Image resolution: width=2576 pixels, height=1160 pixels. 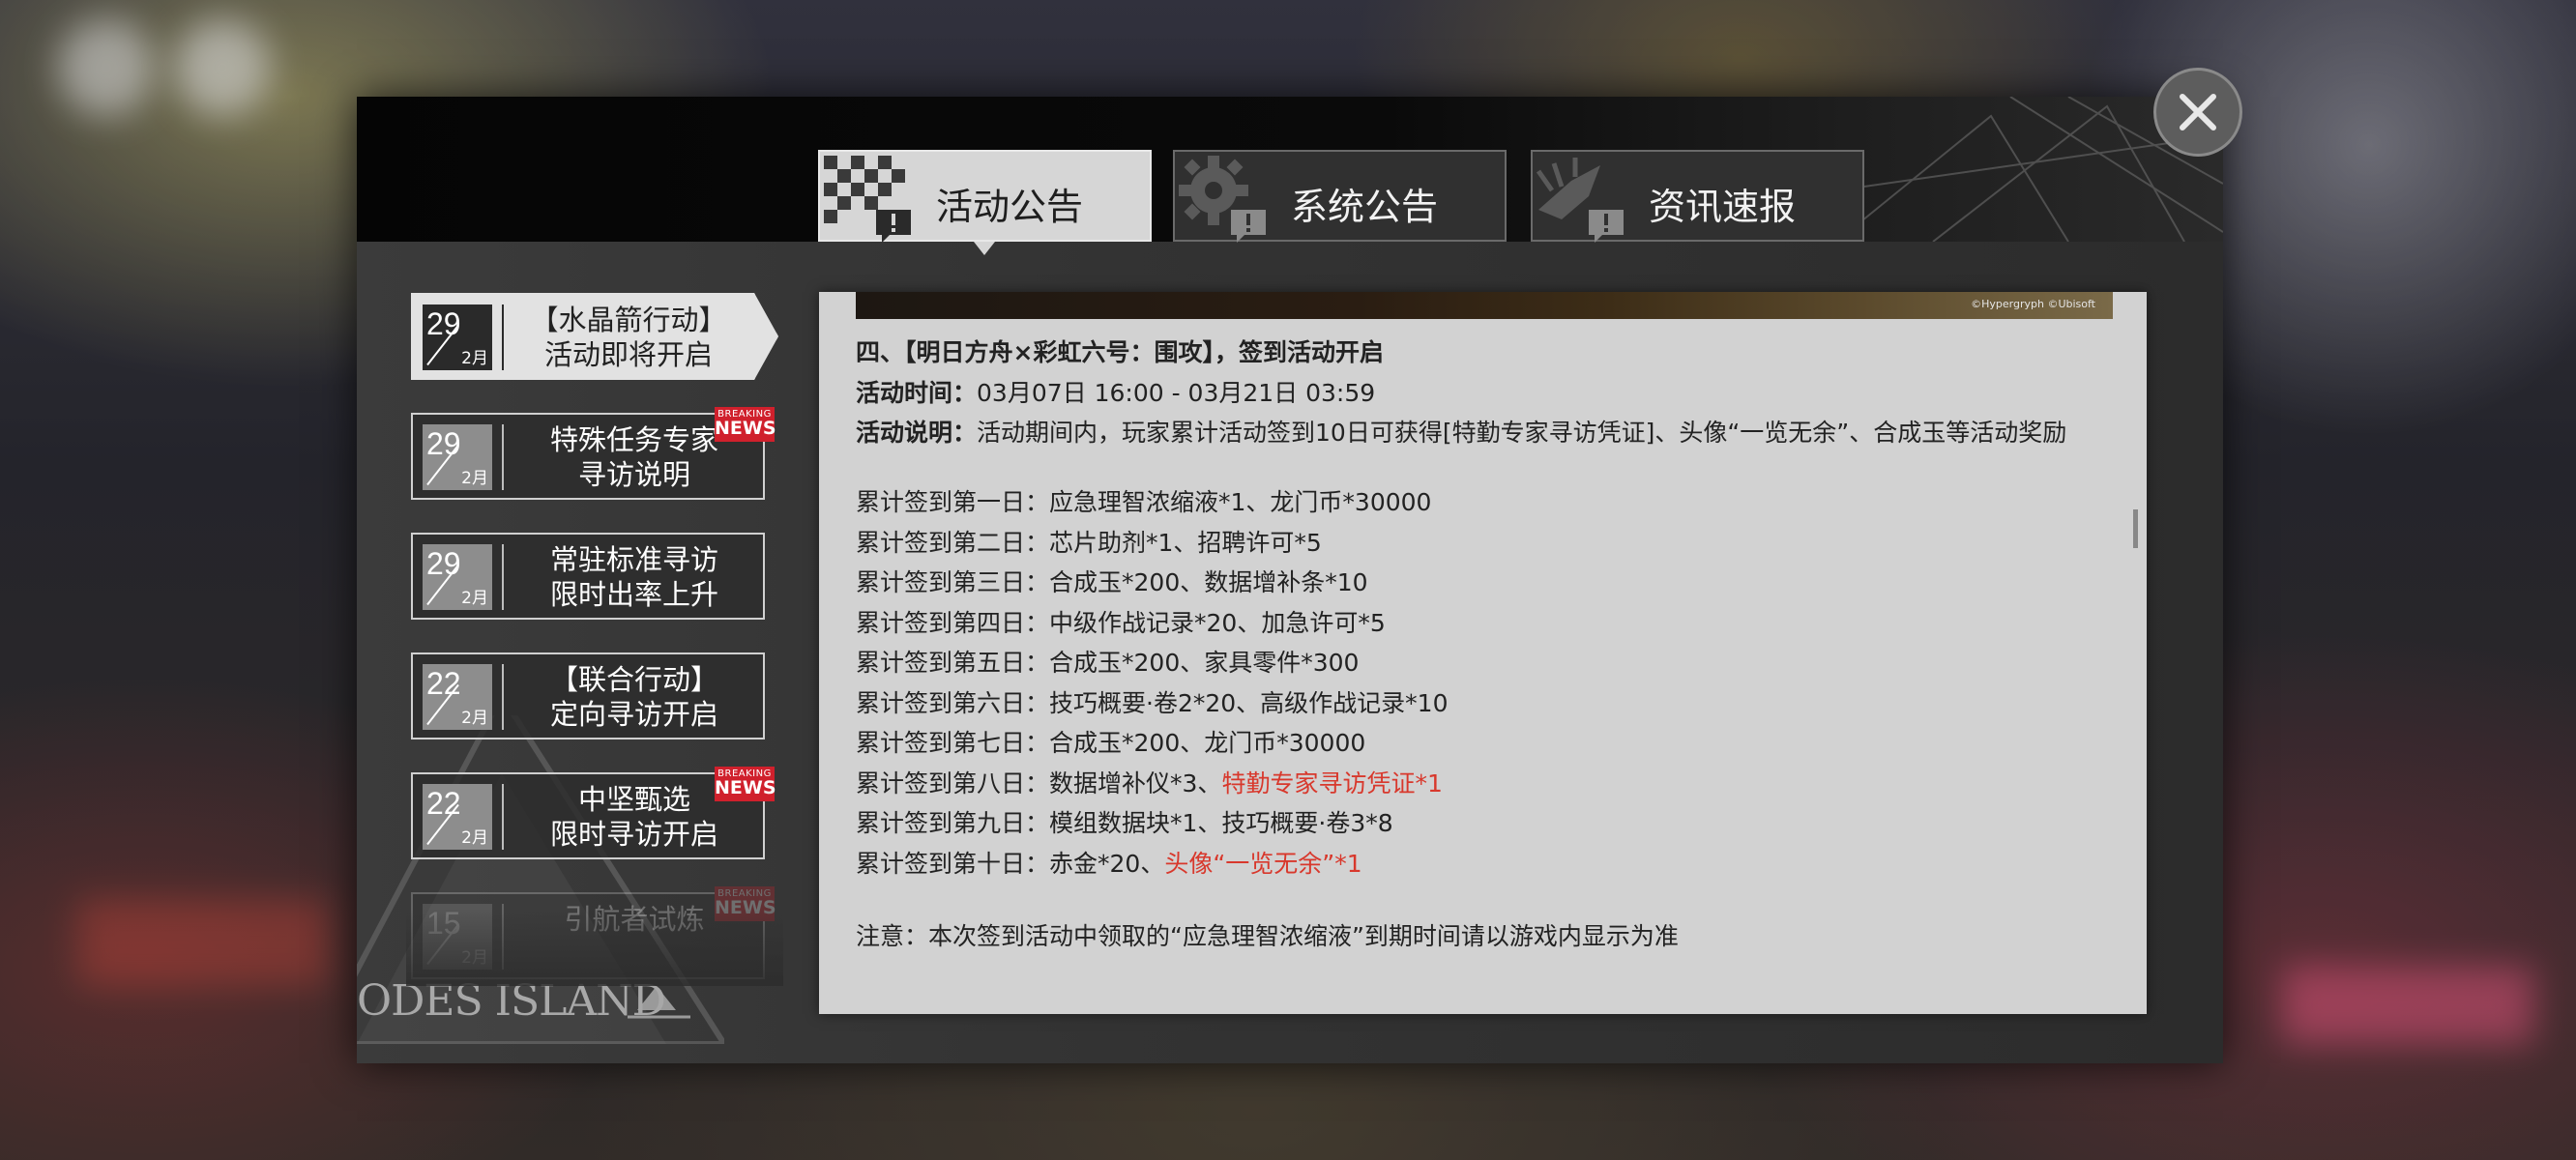 I want to click on reward-day: 累计签到第五日：合成玉*200、家具零件*300, so click(x=1484, y=663).